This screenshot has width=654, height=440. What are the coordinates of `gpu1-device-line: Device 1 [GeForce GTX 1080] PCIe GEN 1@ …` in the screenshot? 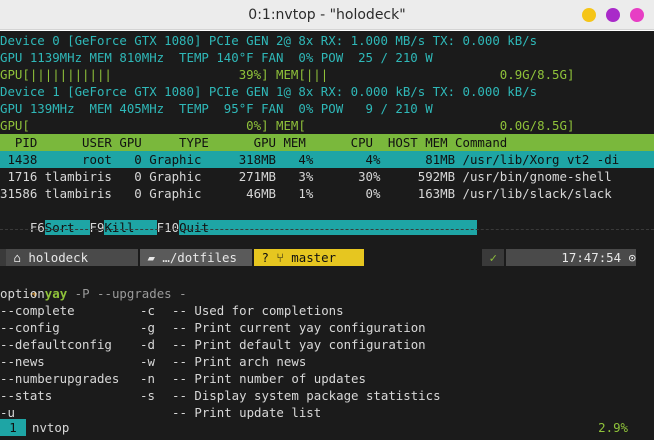 It's located at (269, 91).